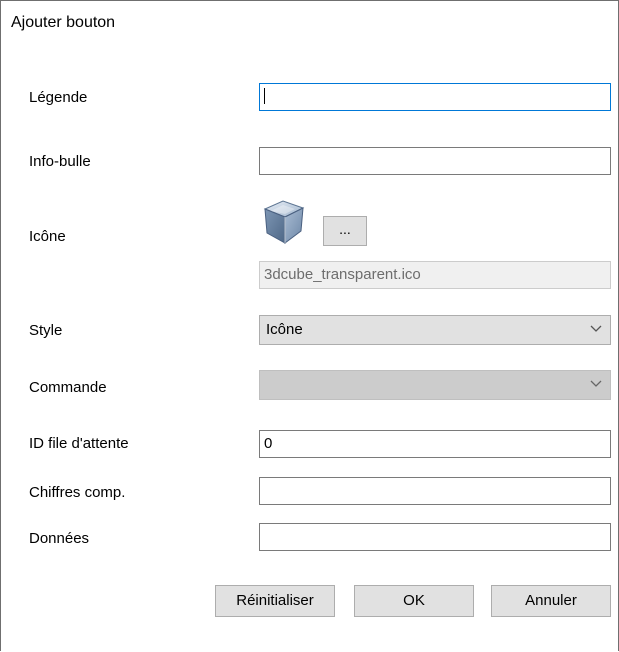  I want to click on reset-button: Réinitialiser, so click(275, 601).